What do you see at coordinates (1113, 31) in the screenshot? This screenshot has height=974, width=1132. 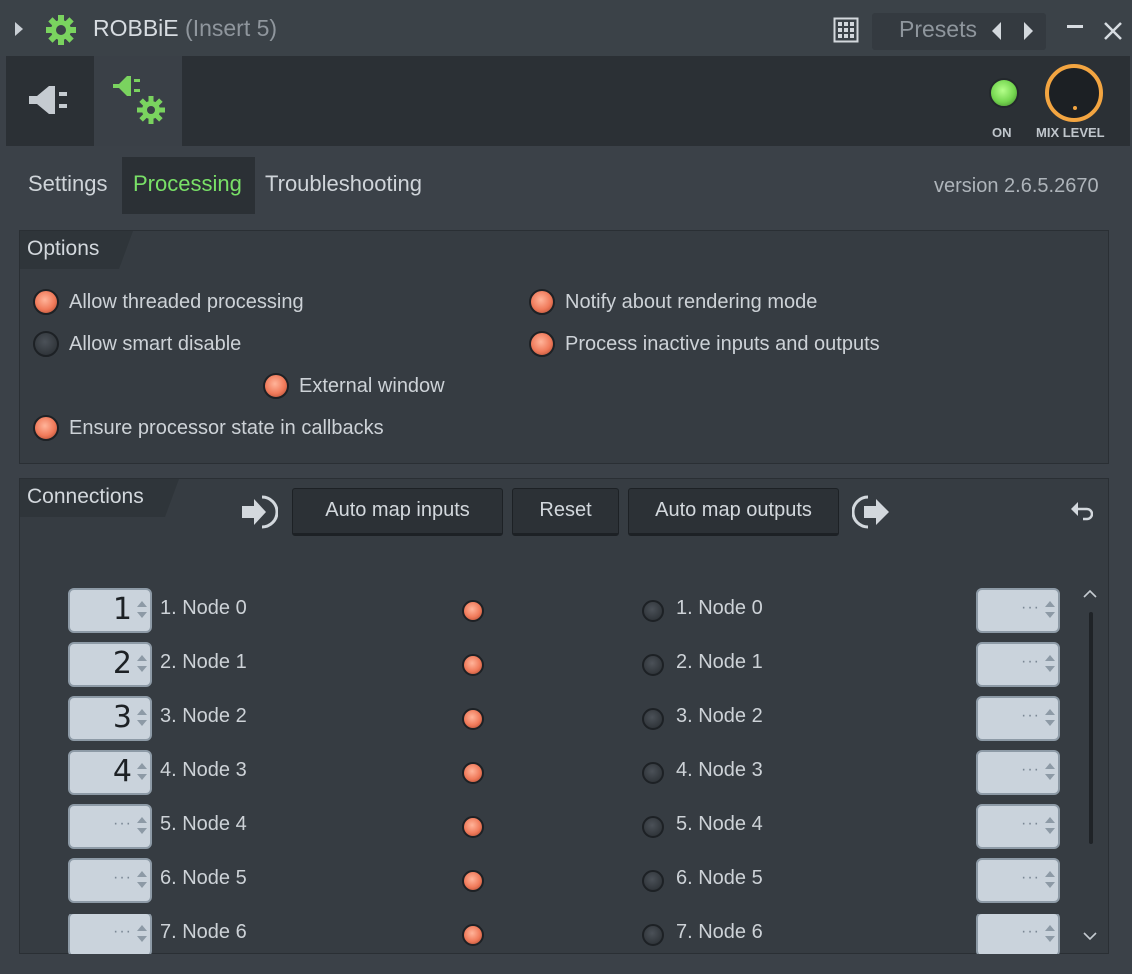 I see `close-icon` at bounding box center [1113, 31].